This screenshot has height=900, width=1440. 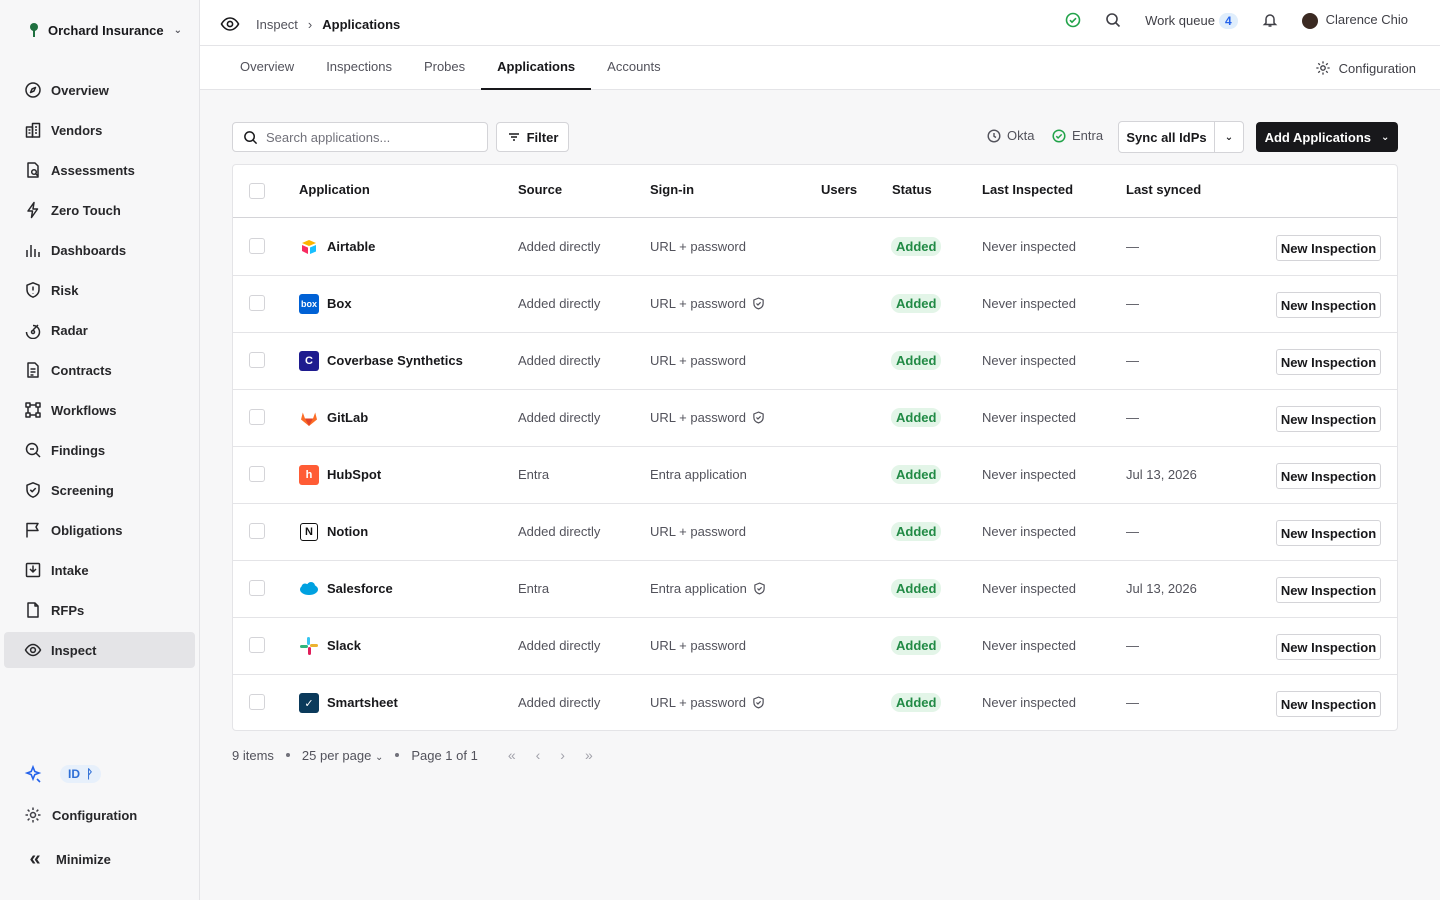 I want to click on radar-icon, so click(x=33, y=331).